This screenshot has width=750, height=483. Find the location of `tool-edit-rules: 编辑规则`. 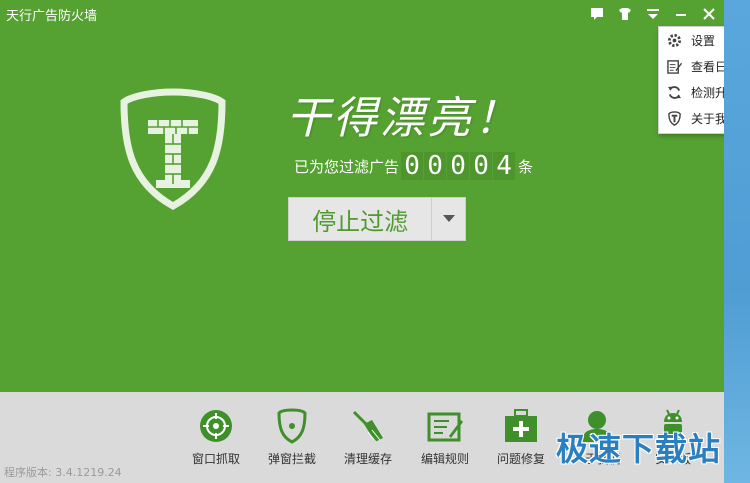

tool-edit-rules: 编辑规则 is located at coordinates (445, 437).